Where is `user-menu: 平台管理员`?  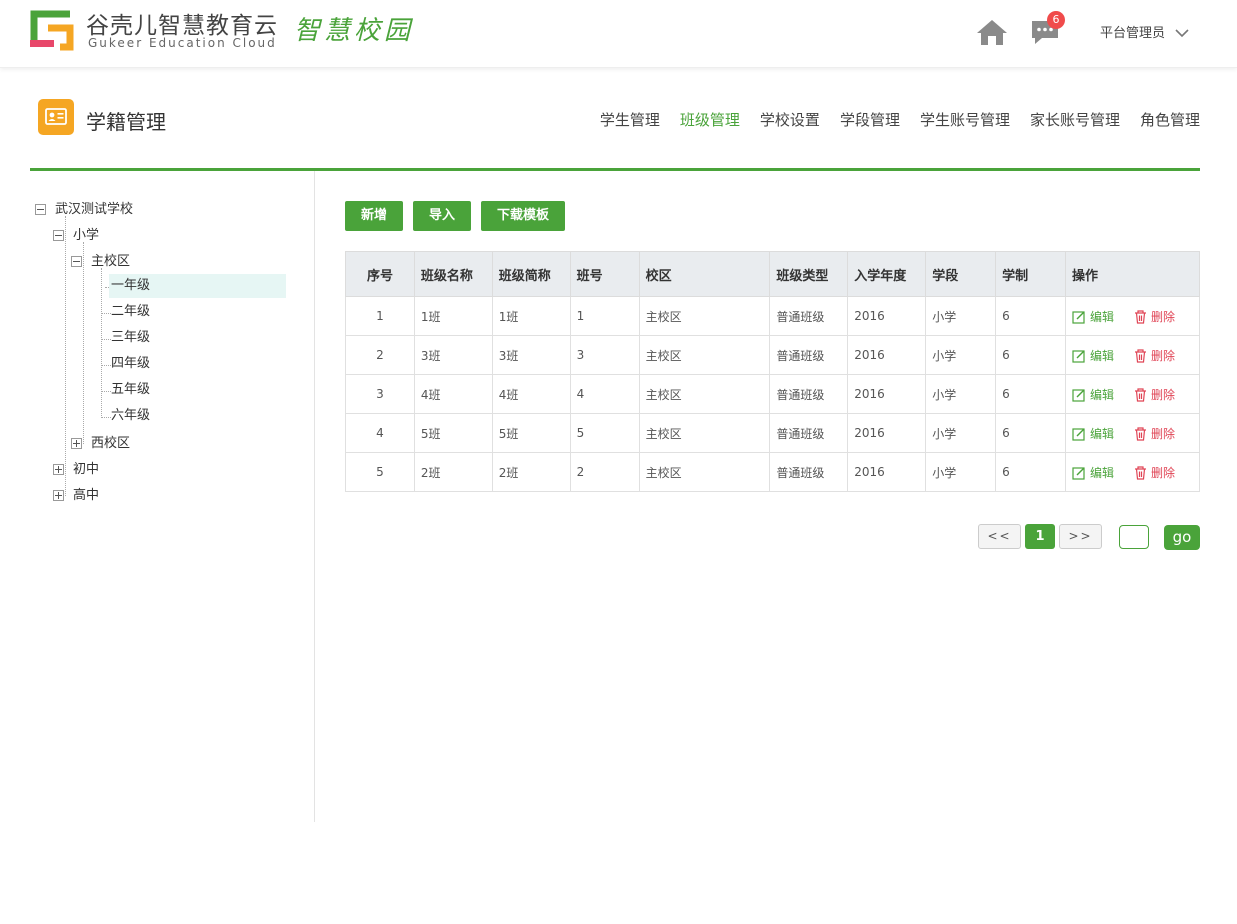
user-menu: 平台管理员 is located at coordinates (1144, 31).